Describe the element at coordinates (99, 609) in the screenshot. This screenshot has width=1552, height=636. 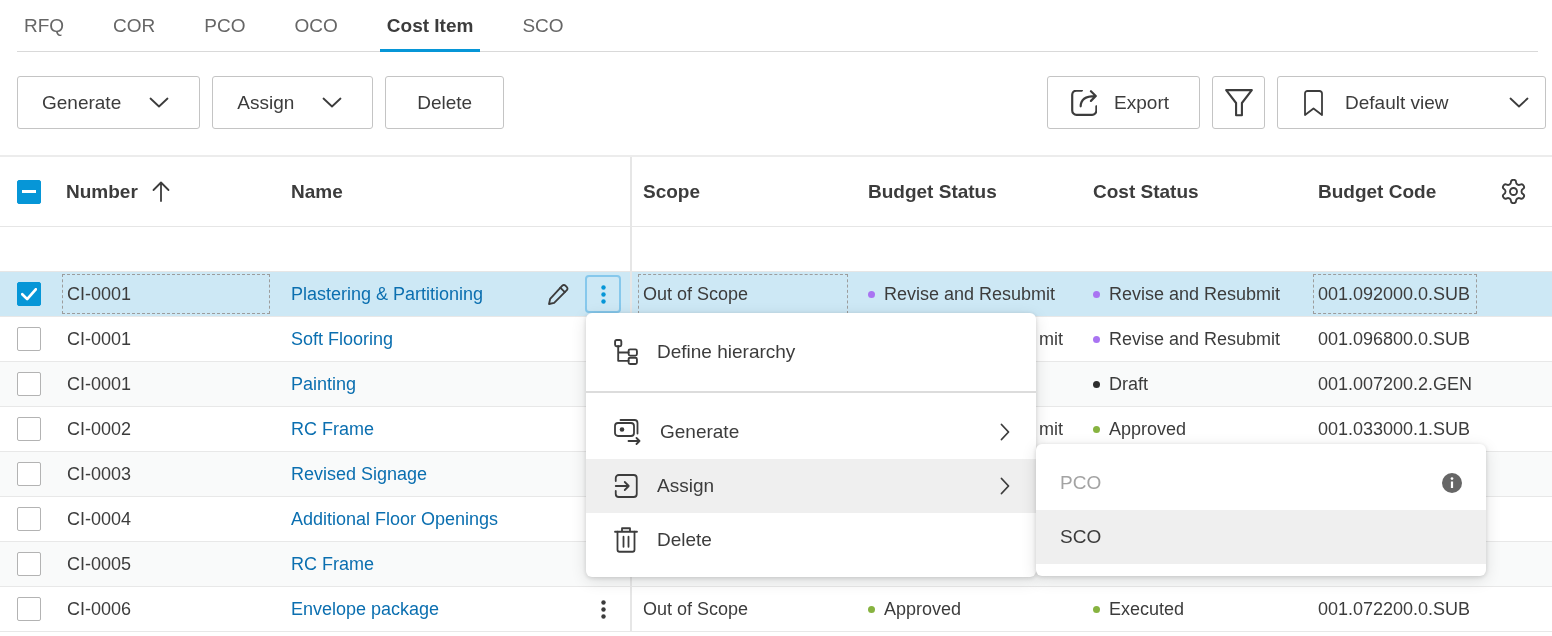
I see `number-cell: CI-0006` at that location.